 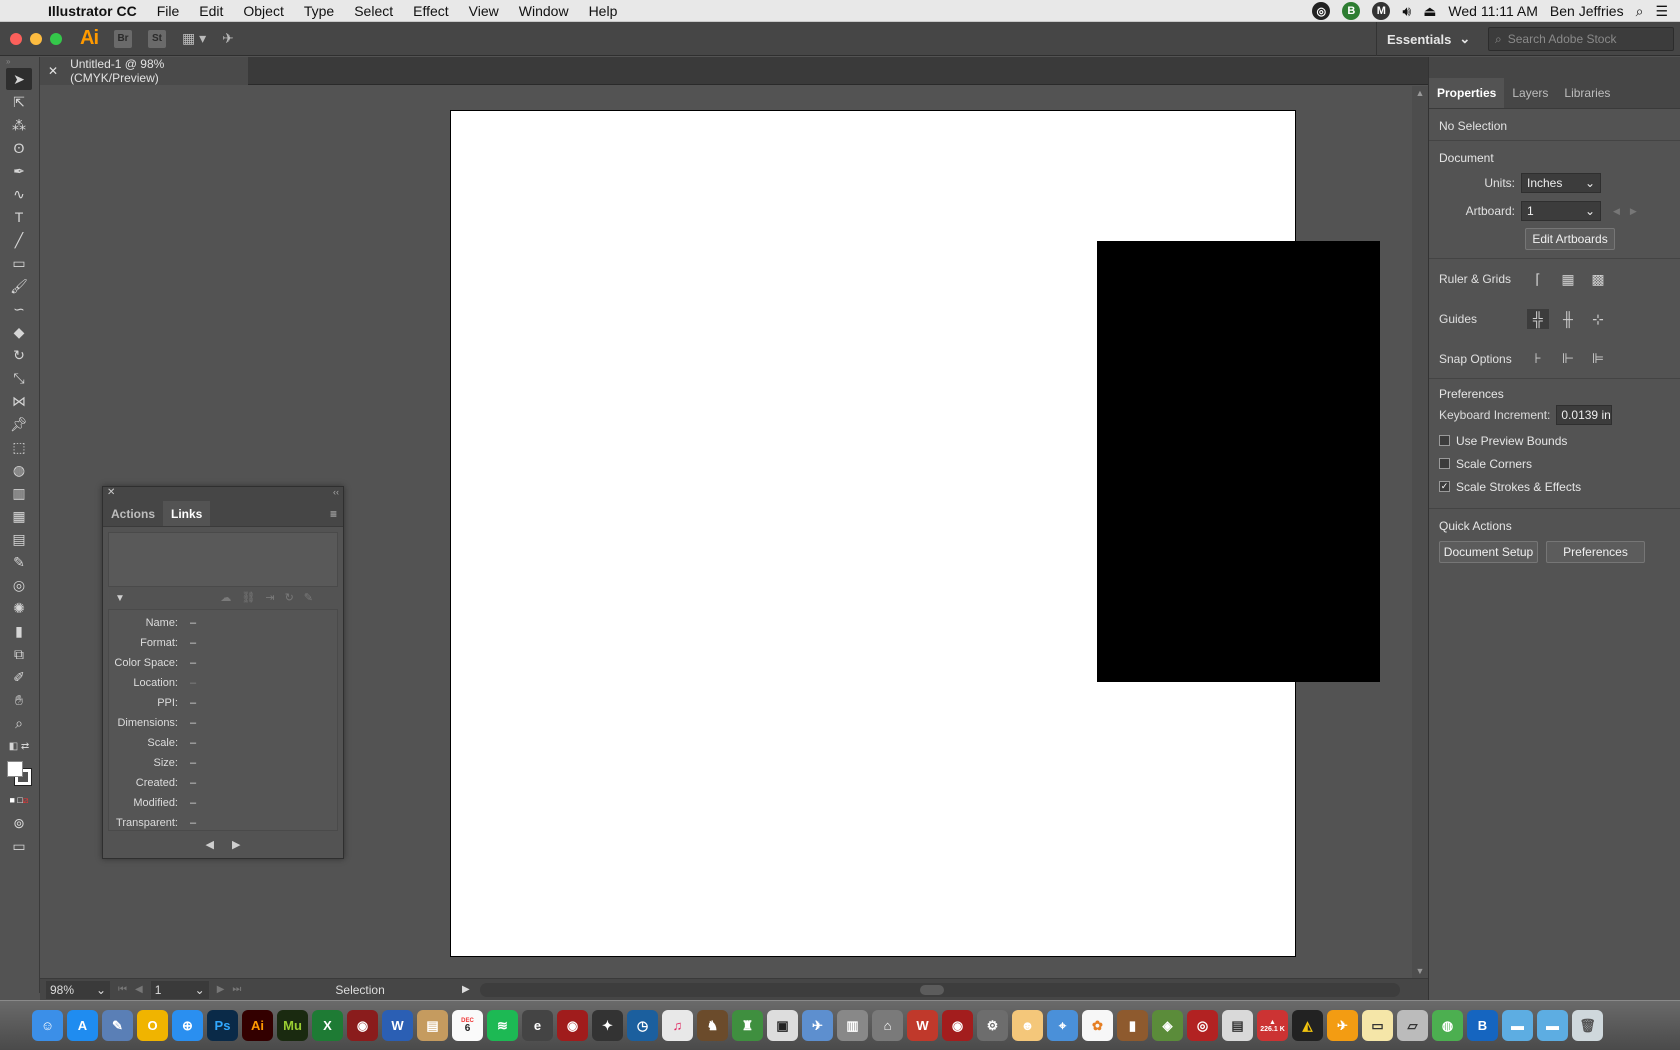 I want to click on paintbrush-tool-icon: 🖌︎, so click(x=19, y=286).